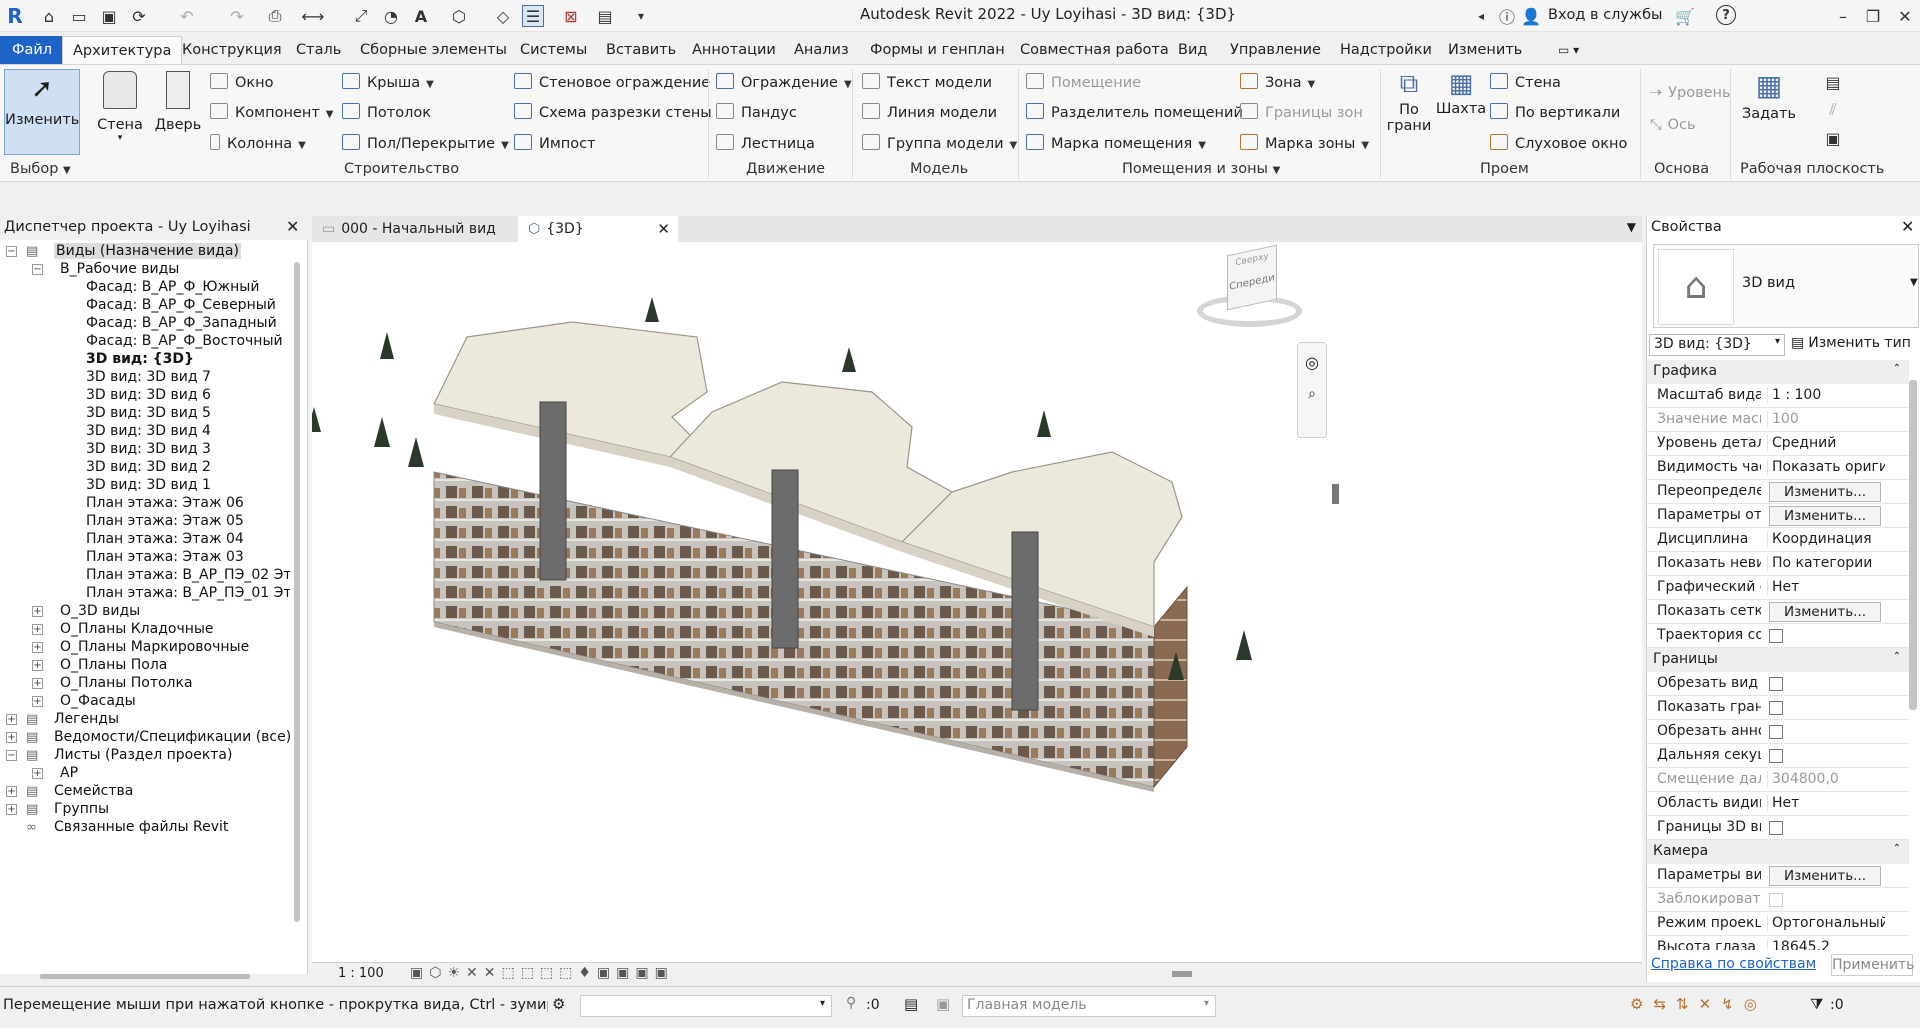  Describe the element at coordinates (98, 701) in the screenshot. I see `browser-item: О_Фасады` at that location.